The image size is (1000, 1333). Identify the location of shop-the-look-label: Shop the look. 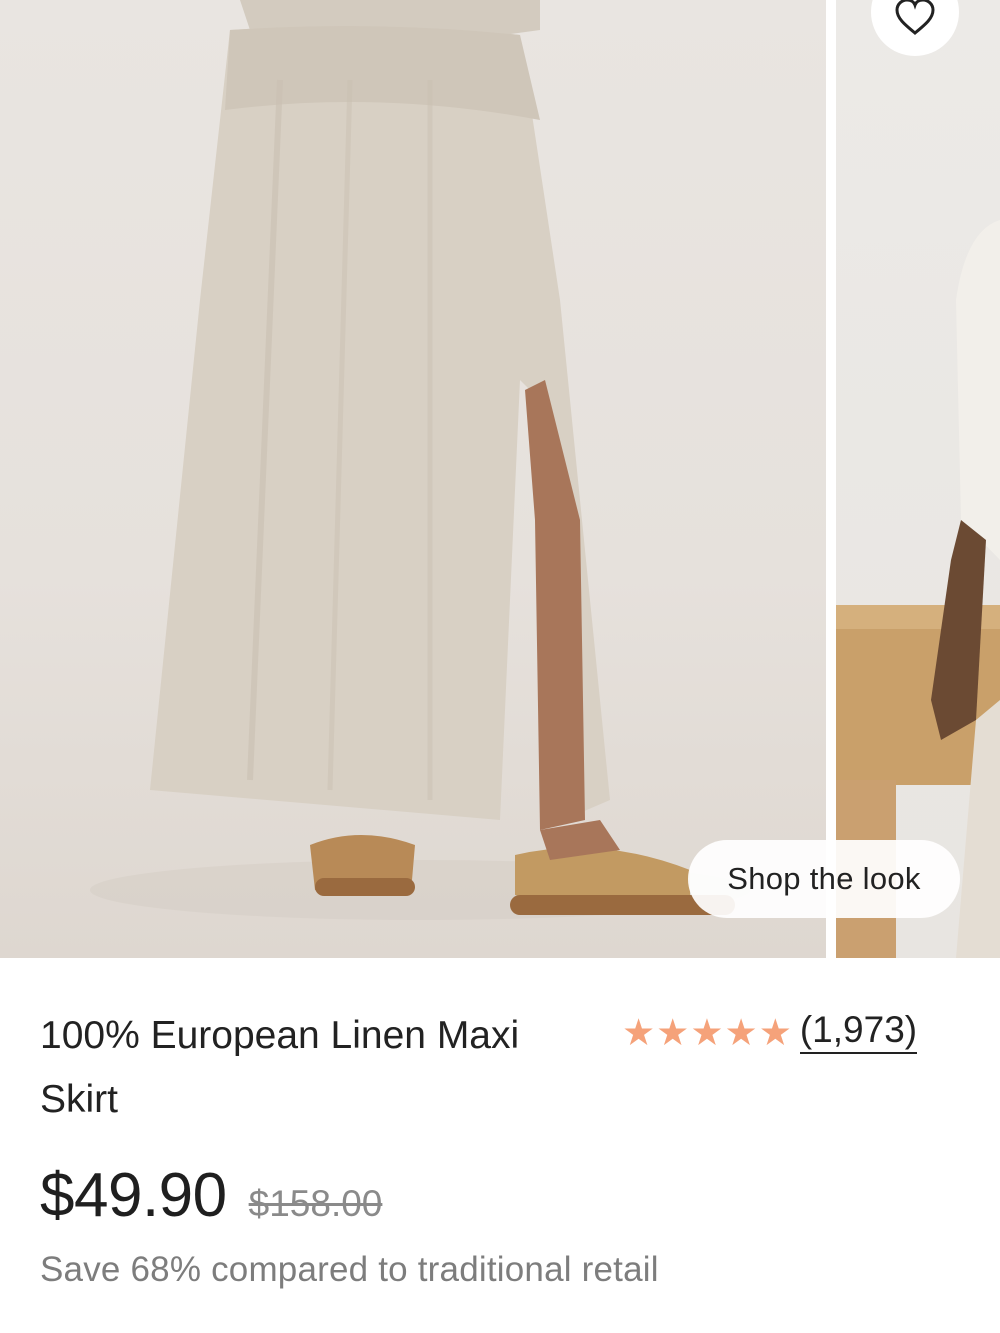
(824, 878).